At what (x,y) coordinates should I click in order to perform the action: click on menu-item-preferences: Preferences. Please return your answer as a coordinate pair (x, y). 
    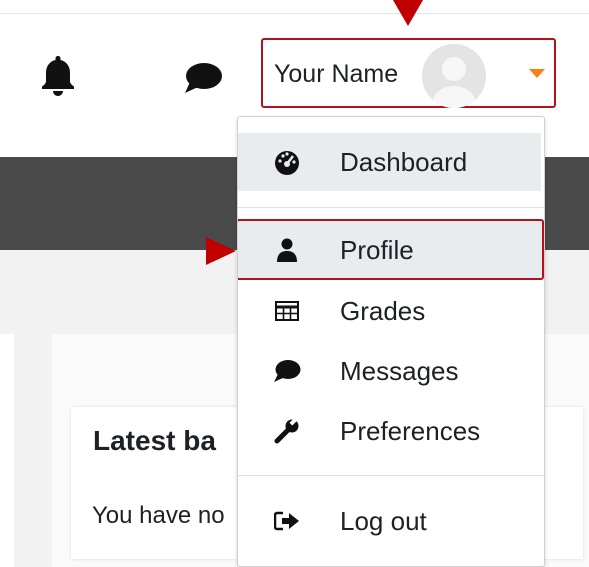
    Looking at the image, I should click on (391, 431).